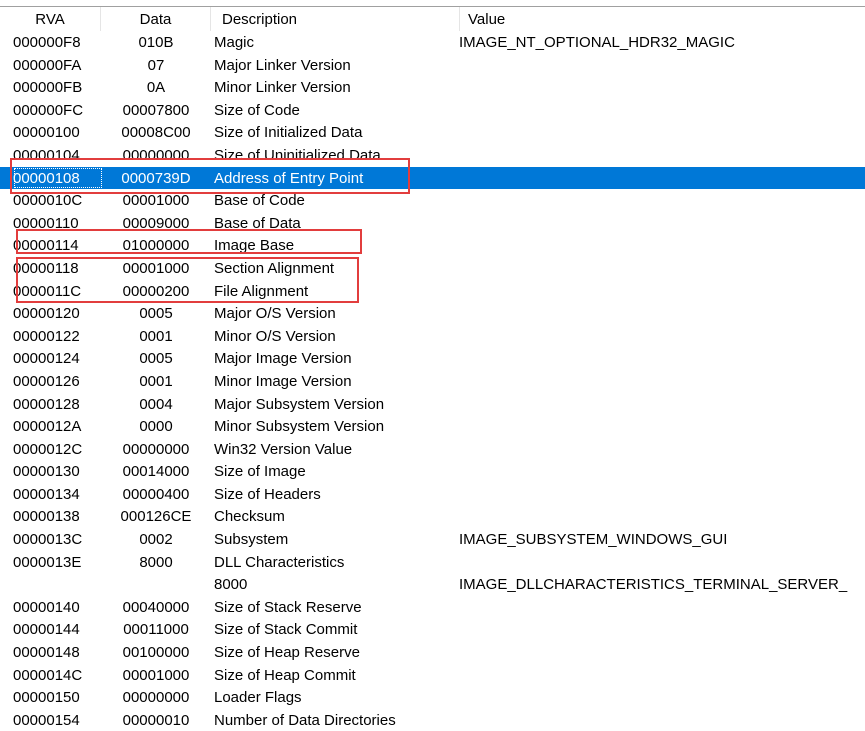 The image size is (865, 731). Describe the element at coordinates (432, 65) in the screenshot. I see `table-row: 000000FA 07 Major Linker Version` at that location.